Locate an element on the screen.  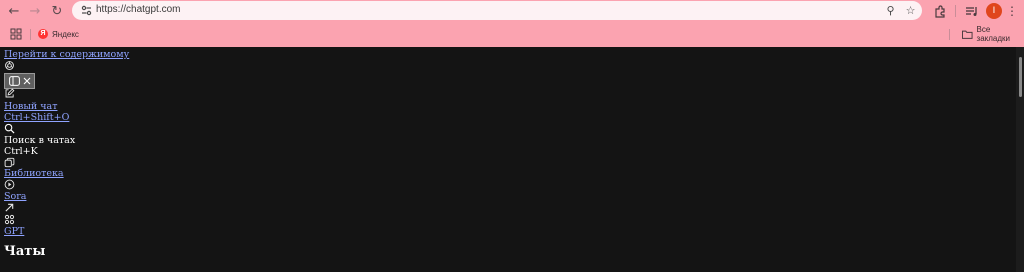
all-bookmarks-label: Все закладки is located at coordinates (993, 34).